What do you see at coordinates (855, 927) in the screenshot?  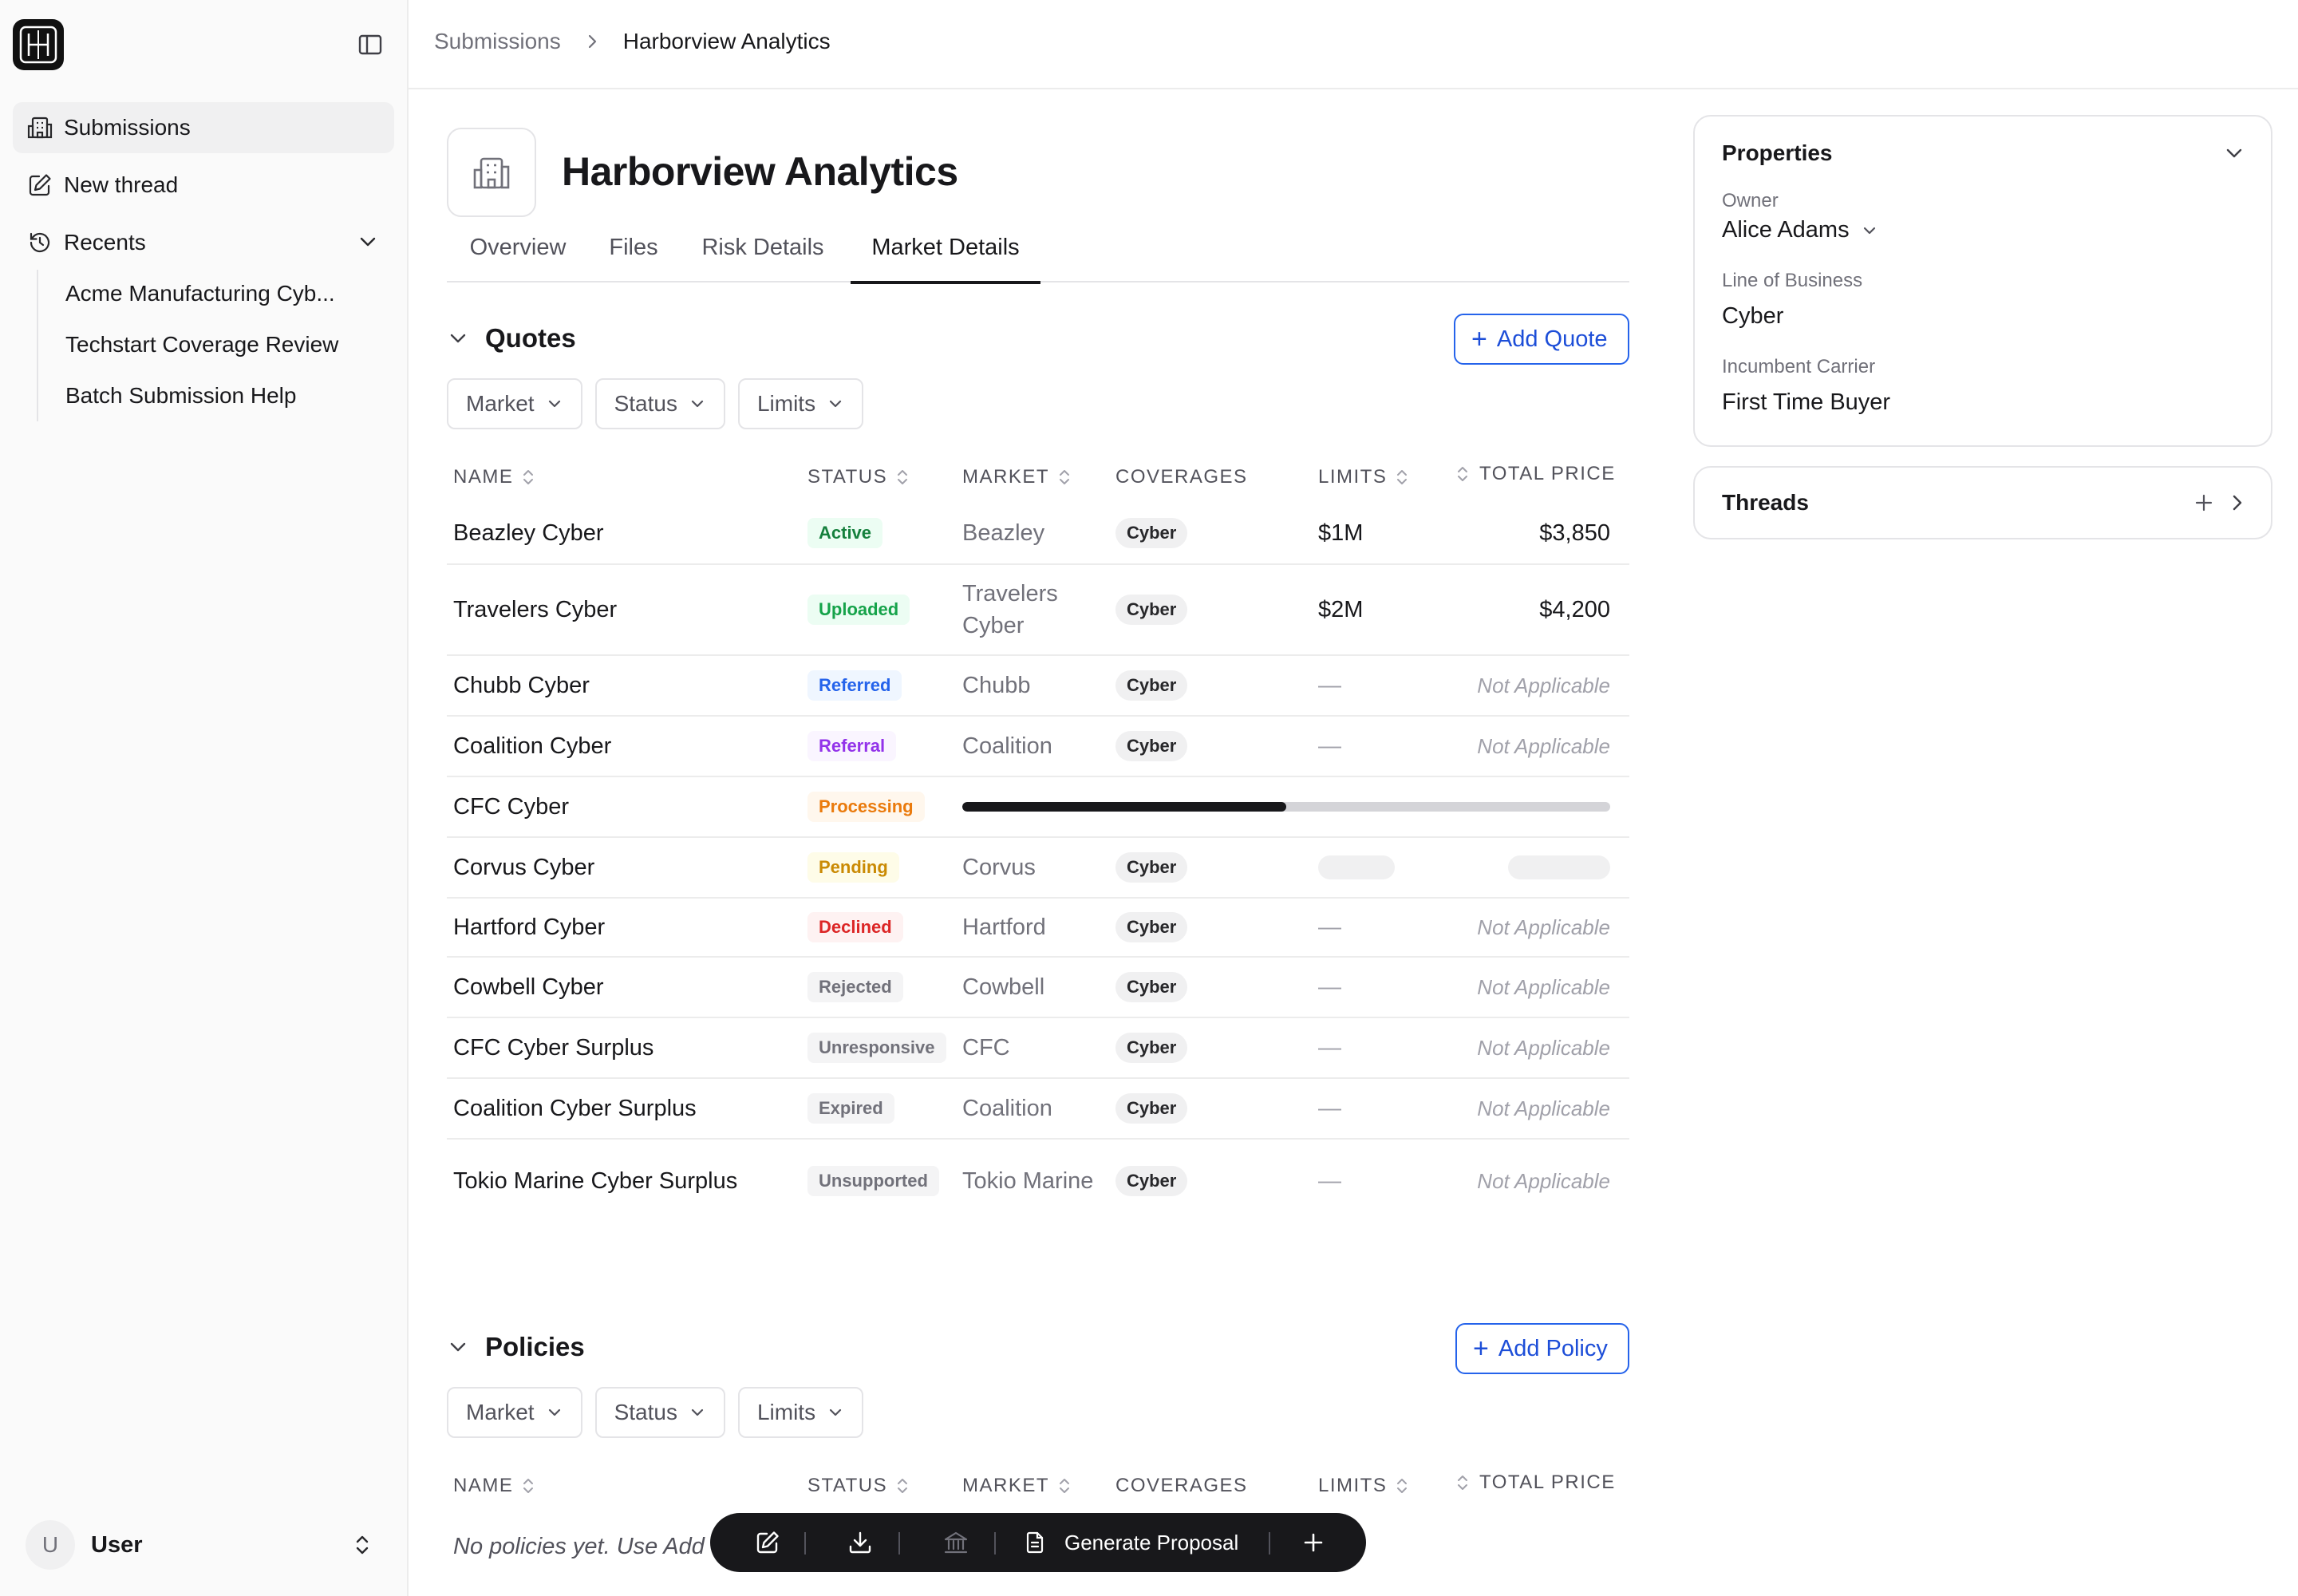 I see `status-cell: Declined` at bounding box center [855, 927].